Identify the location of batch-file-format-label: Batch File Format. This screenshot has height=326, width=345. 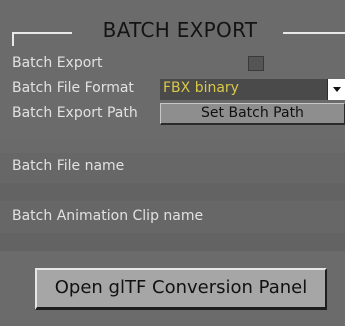
(73, 88).